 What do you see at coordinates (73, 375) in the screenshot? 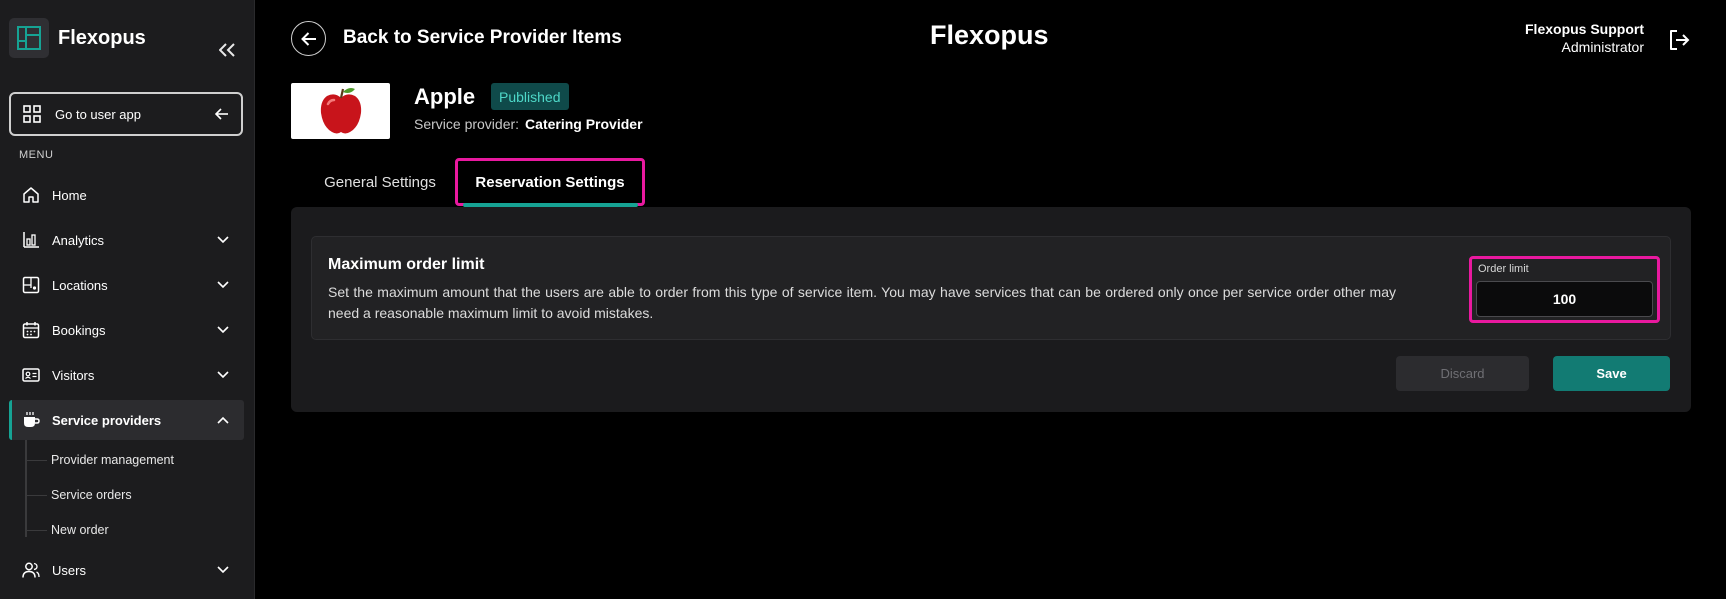
I see `sidebar-item-label: Visitors` at bounding box center [73, 375].